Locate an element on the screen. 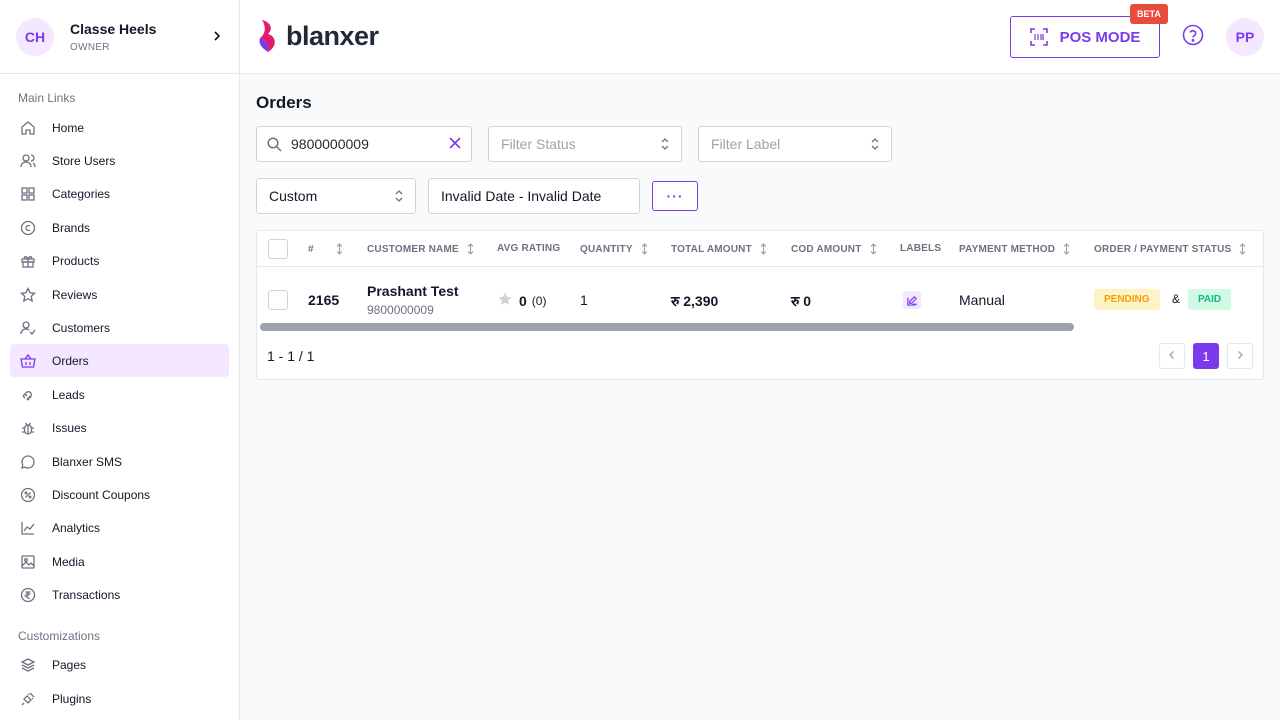 This screenshot has width=1280, height=720. rating-value: 0 is located at coordinates (523, 300).